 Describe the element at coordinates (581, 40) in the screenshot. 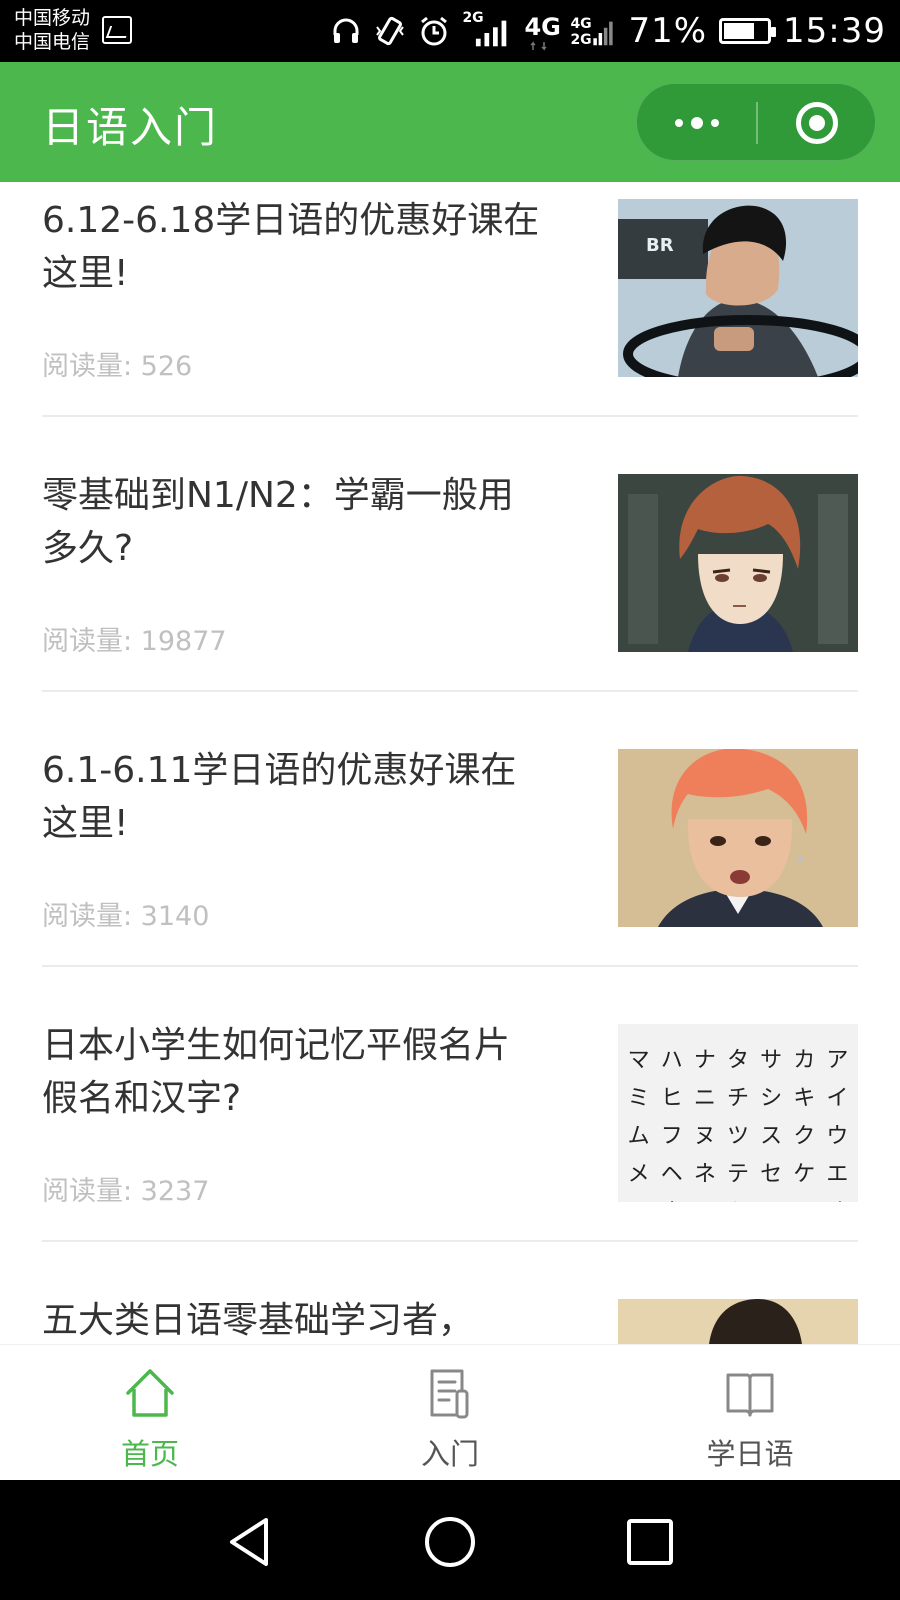

I see `network-4g2g-bottom: 2G` at that location.